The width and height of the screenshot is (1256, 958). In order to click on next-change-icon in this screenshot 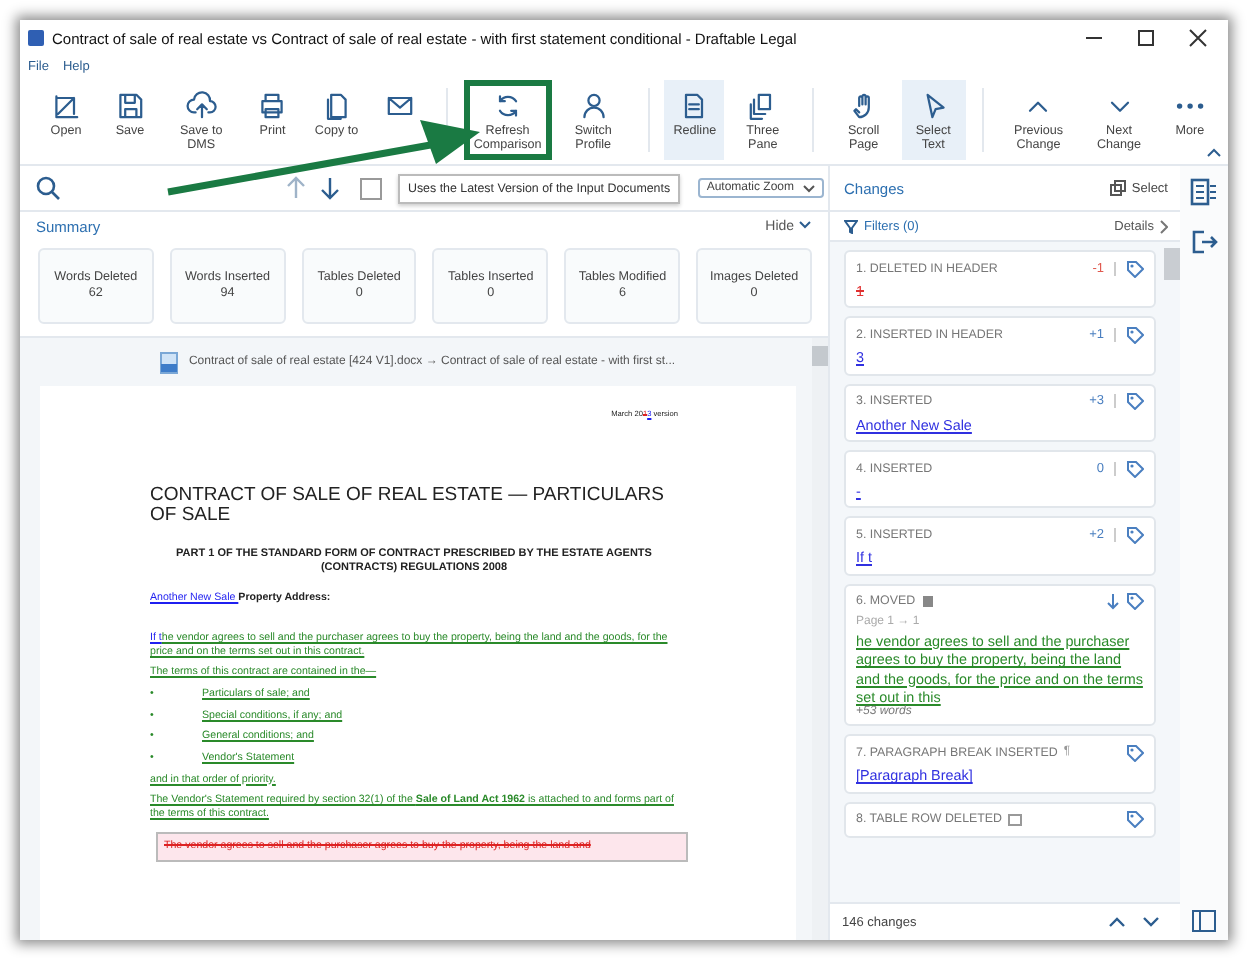, I will do `click(1151, 922)`.